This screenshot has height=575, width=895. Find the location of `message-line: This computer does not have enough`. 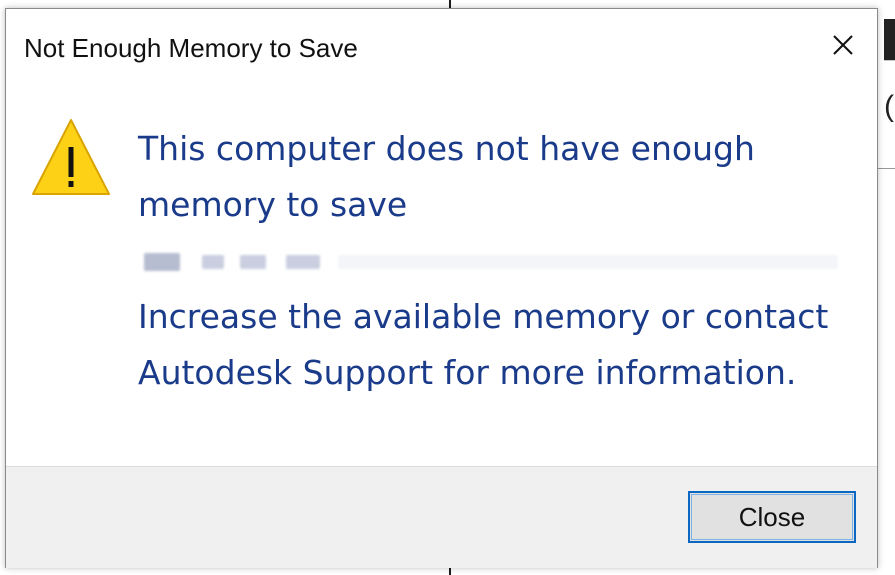

message-line: This computer does not have enough is located at coordinates (446, 148).